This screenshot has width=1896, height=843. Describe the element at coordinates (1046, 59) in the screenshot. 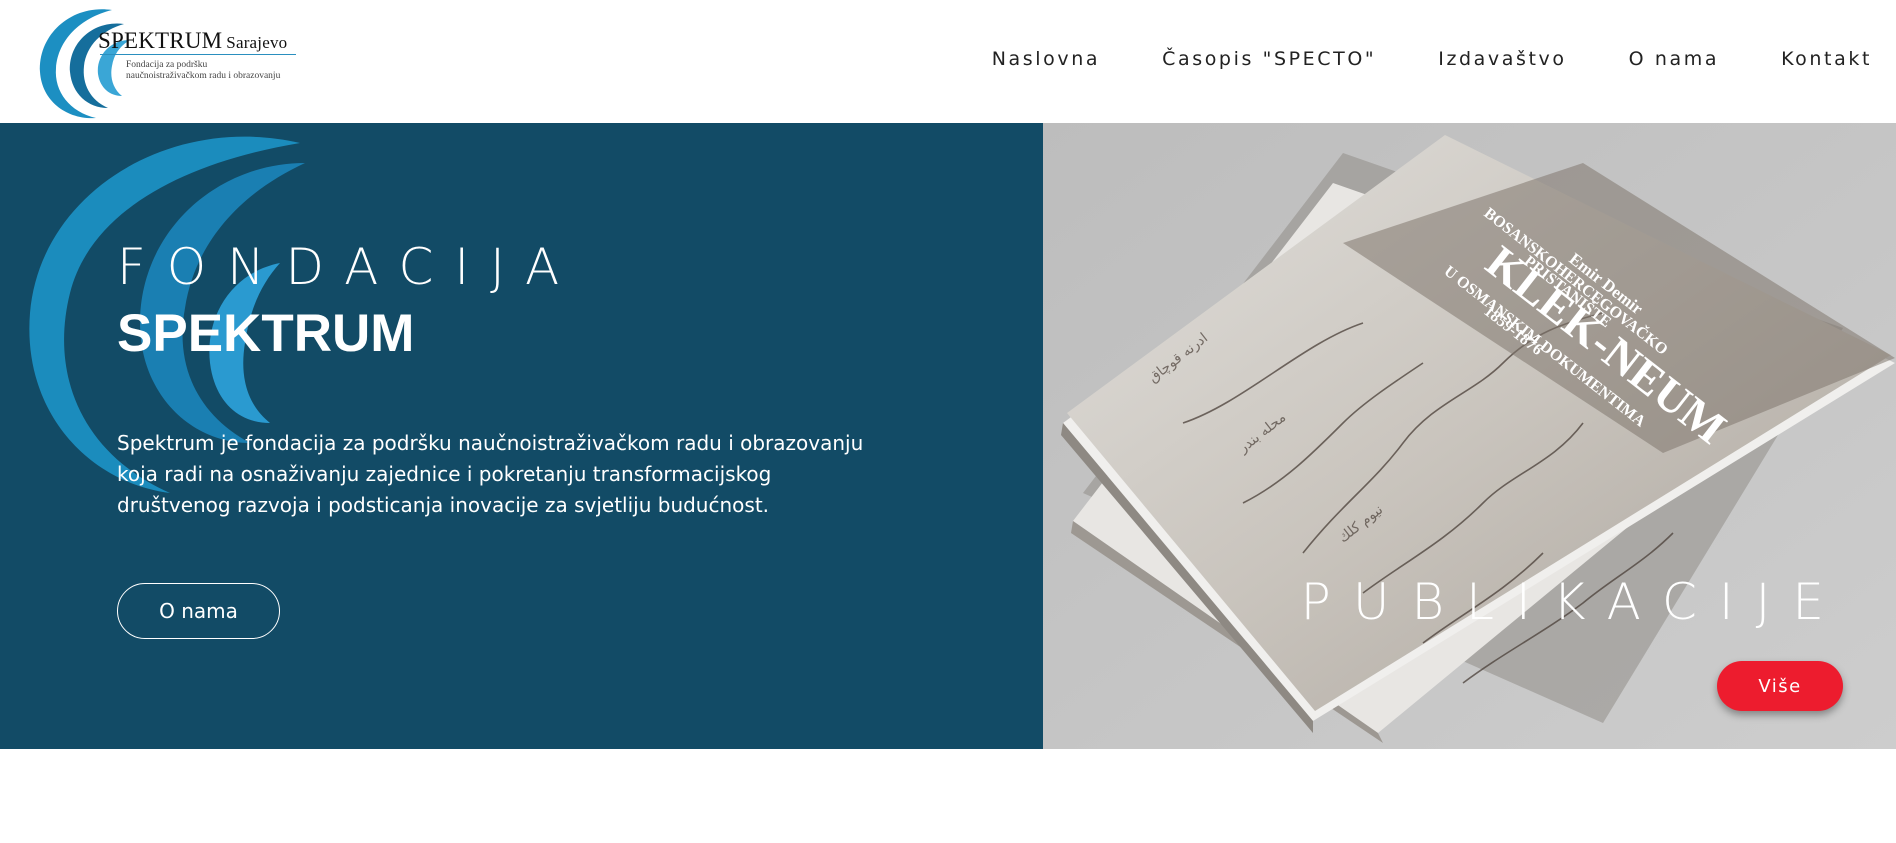

I see `nav-item-naslovna: Naslovna` at that location.